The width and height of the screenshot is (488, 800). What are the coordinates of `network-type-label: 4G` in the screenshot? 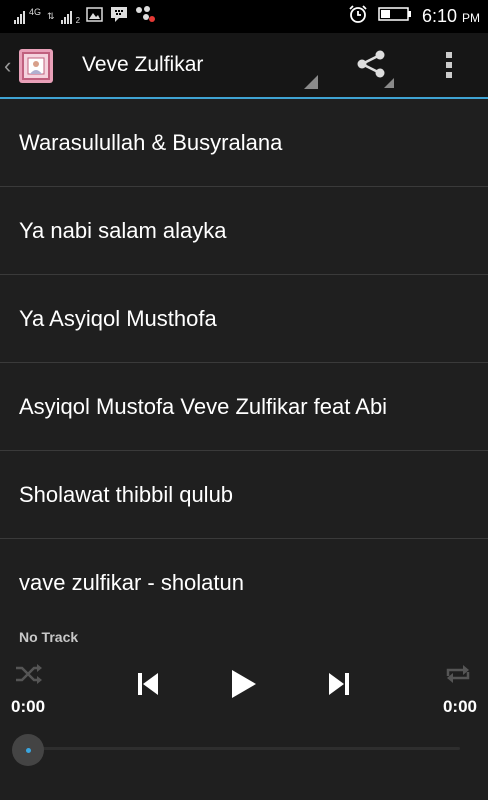 It's located at (35, 12).